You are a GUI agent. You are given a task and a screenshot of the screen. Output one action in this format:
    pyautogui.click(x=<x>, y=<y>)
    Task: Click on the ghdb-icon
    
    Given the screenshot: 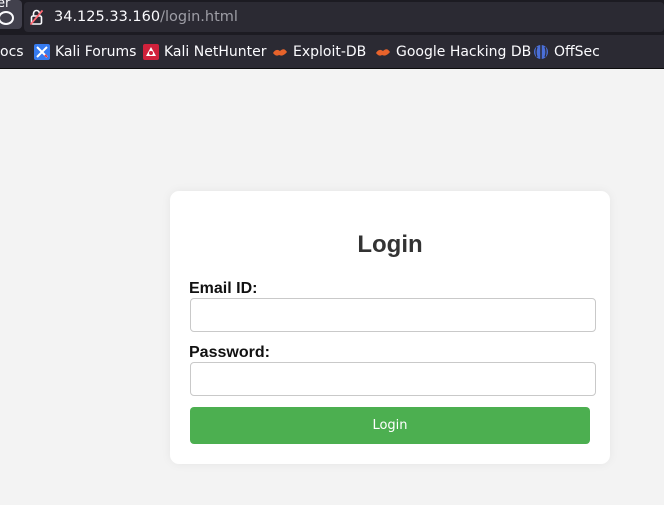 What is the action you would take?
    pyautogui.click(x=383, y=52)
    